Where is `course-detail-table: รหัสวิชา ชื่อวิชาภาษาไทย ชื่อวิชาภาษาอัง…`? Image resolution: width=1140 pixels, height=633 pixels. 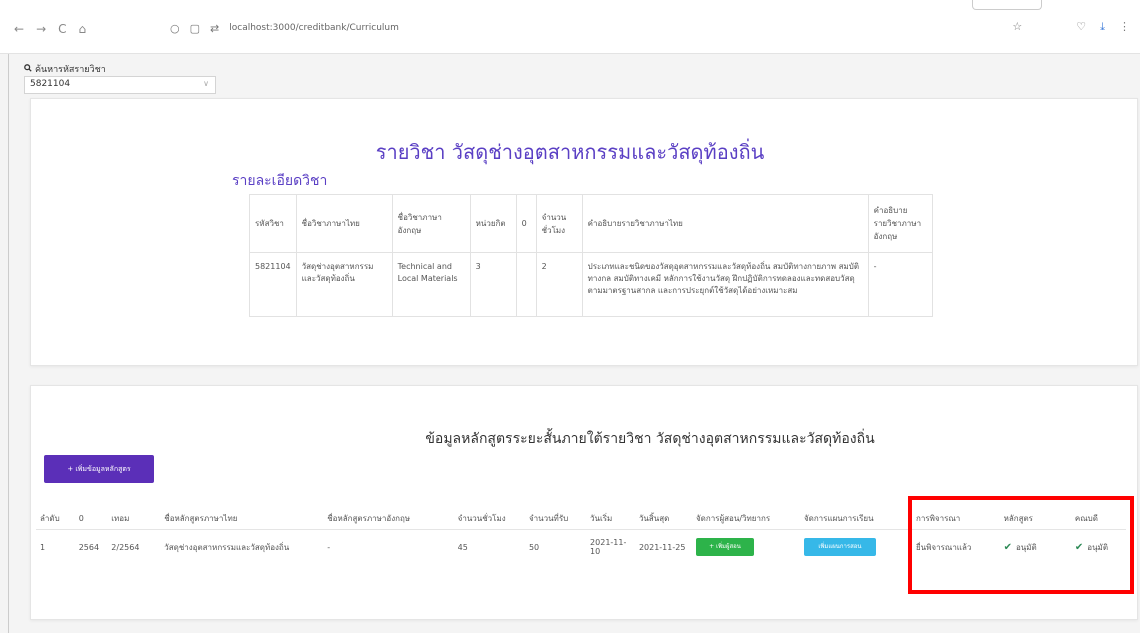 course-detail-table: รหัสวิชา ชื่อวิชาภาษาไทย ชื่อวิชาภาษาอัง… is located at coordinates (591, 255).